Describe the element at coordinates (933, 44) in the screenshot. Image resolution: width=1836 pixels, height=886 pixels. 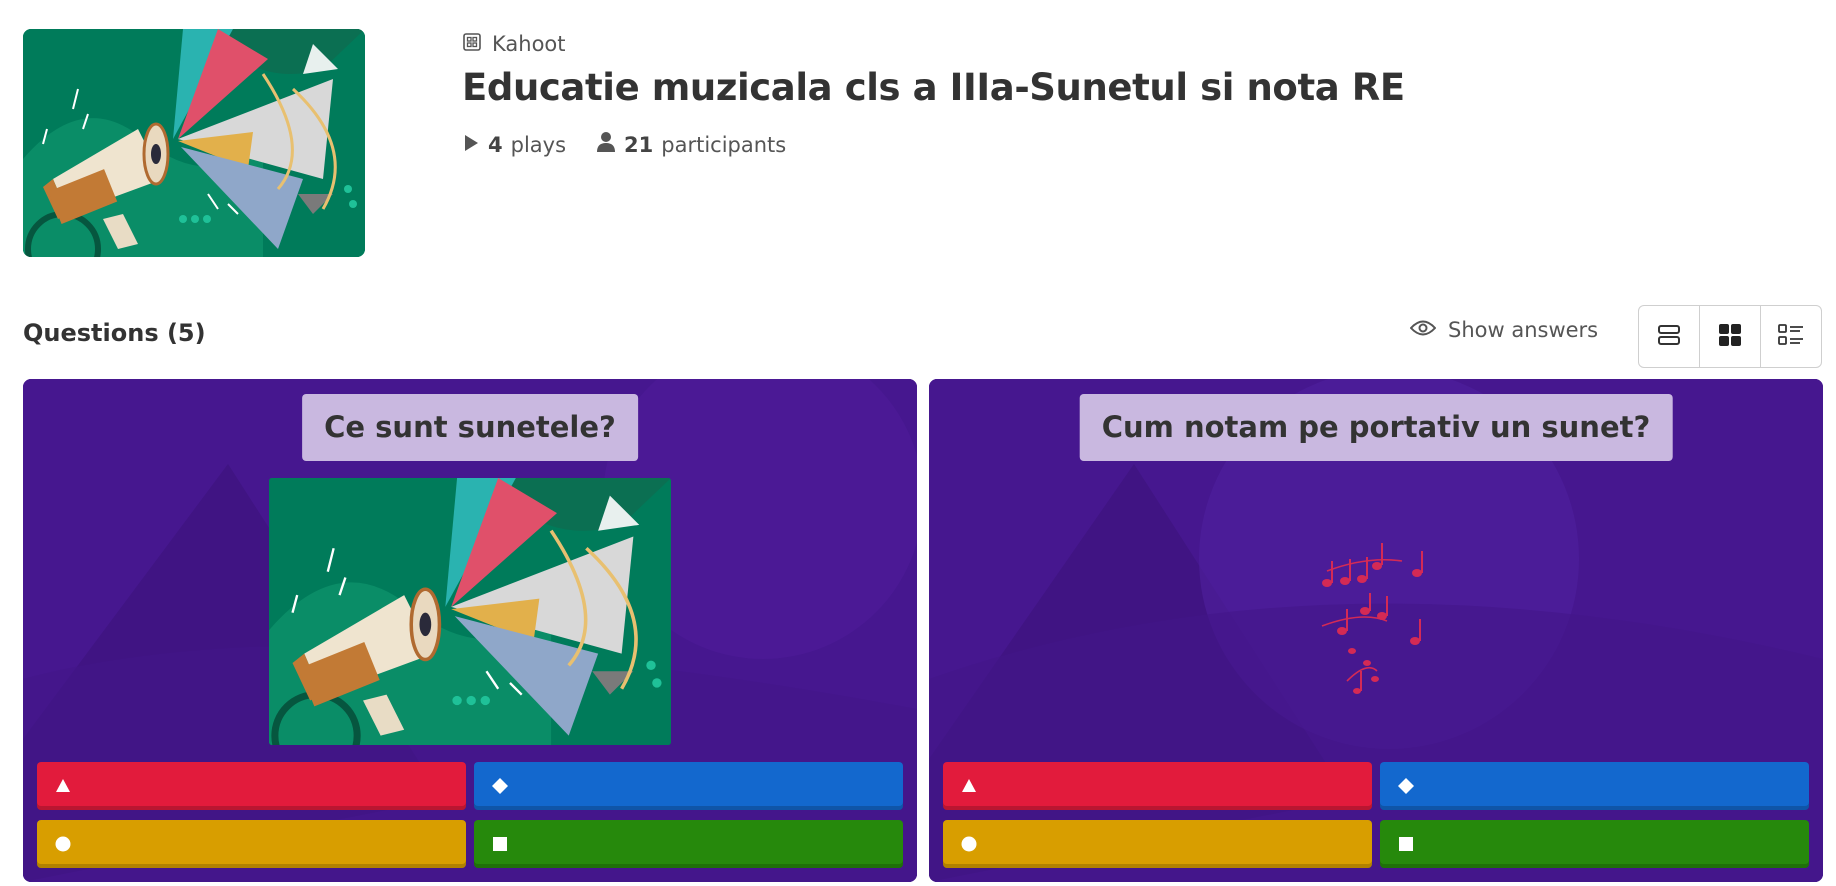
I see `kahoot-type: Kahoot` at that location.